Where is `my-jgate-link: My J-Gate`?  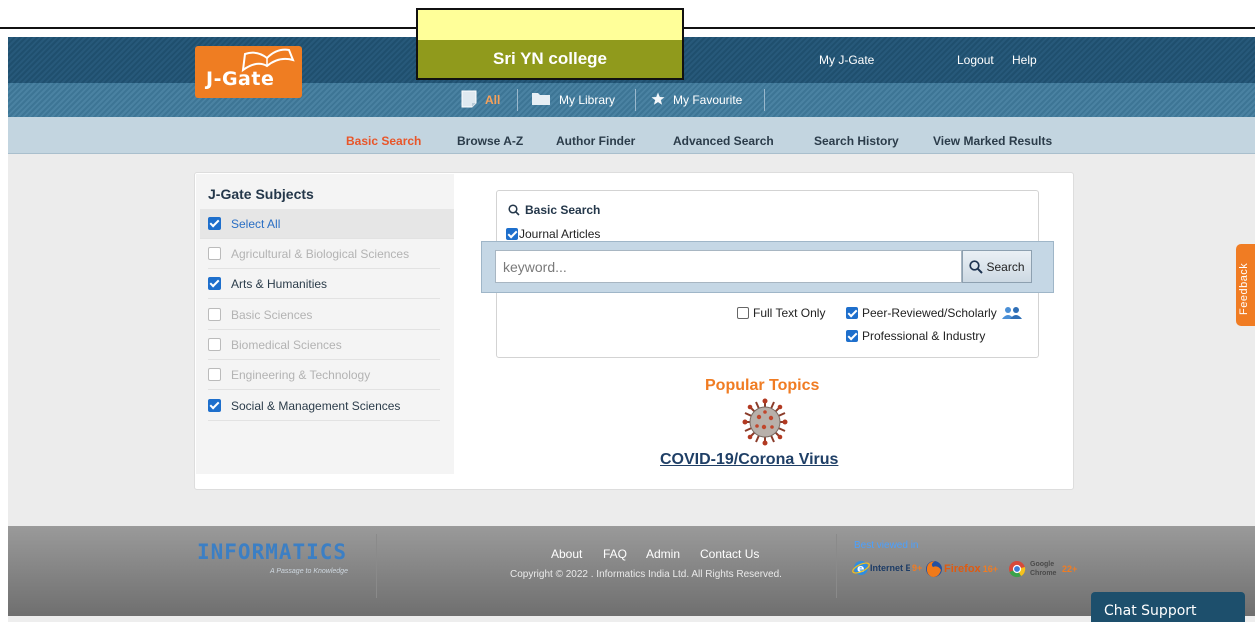
my-jgate-link: My J-Gate is located at coordinates (846, 60).